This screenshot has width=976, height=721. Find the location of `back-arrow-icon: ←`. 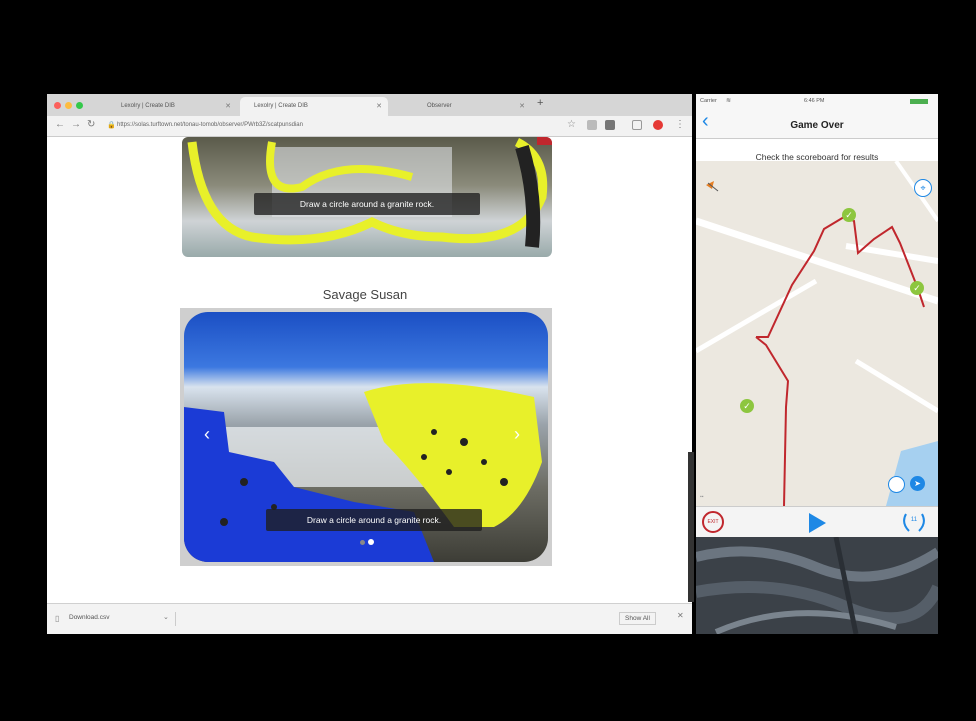

back-arrow-icon: ← is located at coordinates (60, 124).